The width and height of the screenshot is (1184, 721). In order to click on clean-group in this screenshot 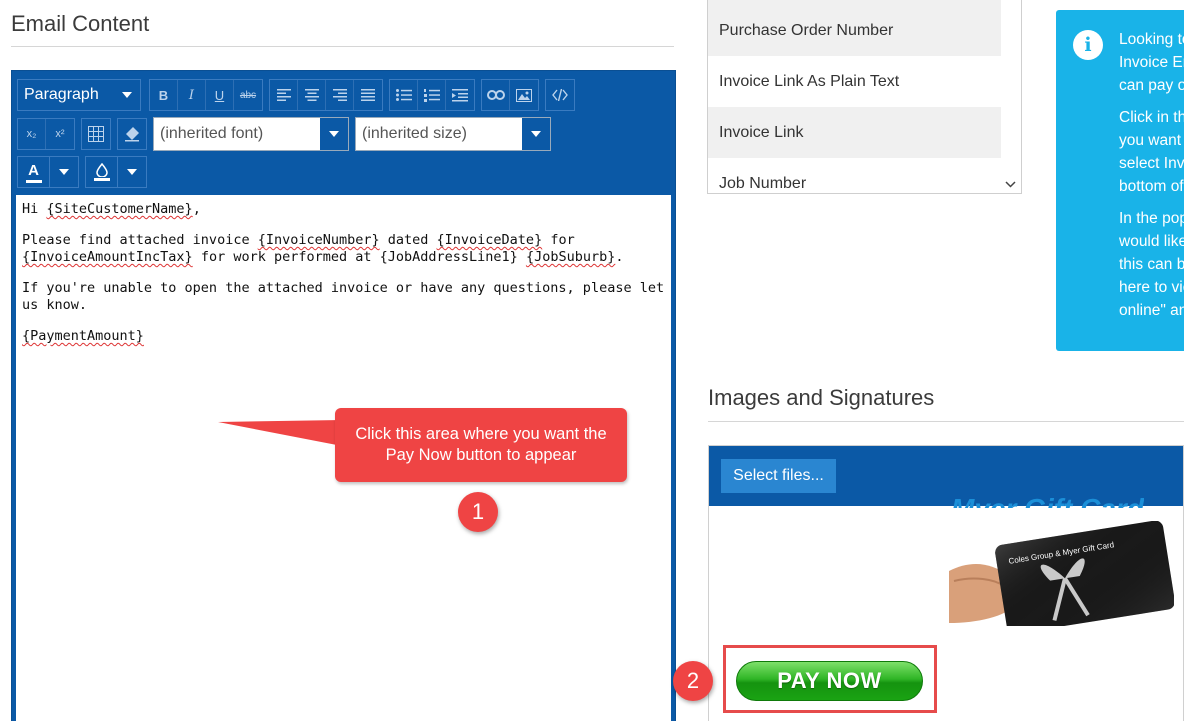, I will do `click(132, 134)`.